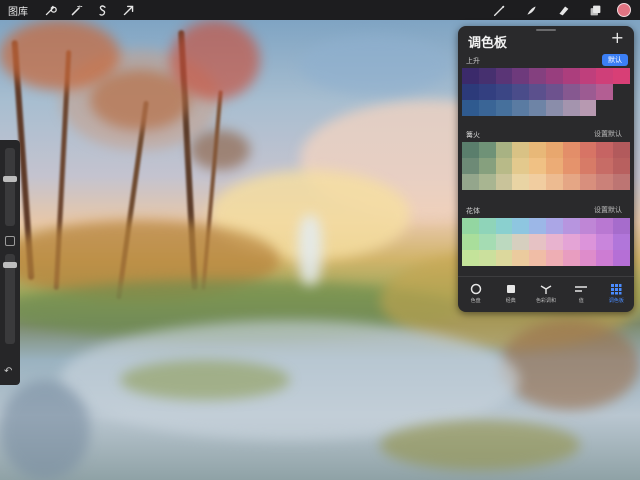  What do you see at coordinates (581, 297) in the screenshot?
I see `tab-value: 值` at bounding box center [581, 297].